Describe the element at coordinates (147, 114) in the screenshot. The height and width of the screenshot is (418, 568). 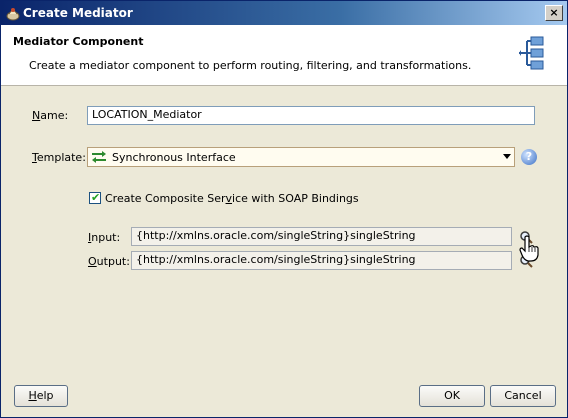
I see `name-field-value: LOCATION_Mediator` at that location.